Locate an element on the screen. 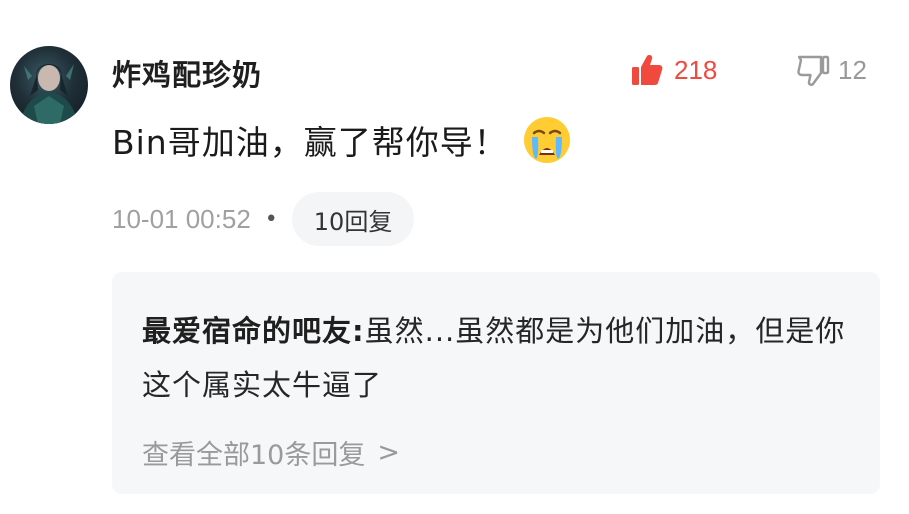  like-count: 218 is located at coordinates (696, 69).